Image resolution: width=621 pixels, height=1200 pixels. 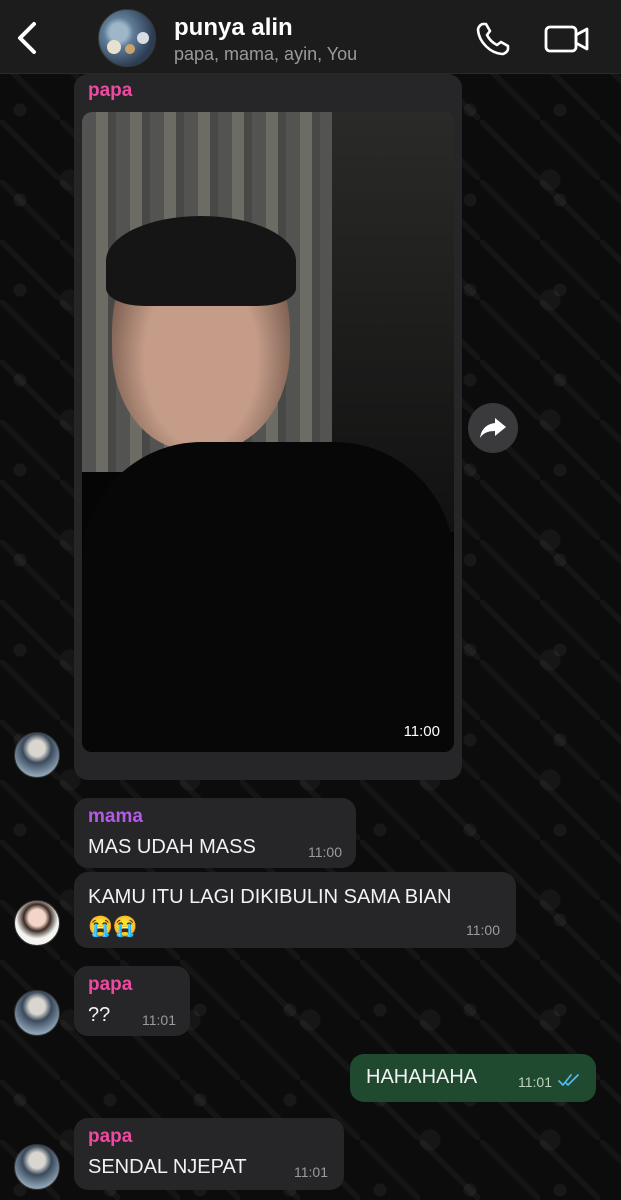 I want to click on message-emoji: 😭😭, so click(x=113, y=927).